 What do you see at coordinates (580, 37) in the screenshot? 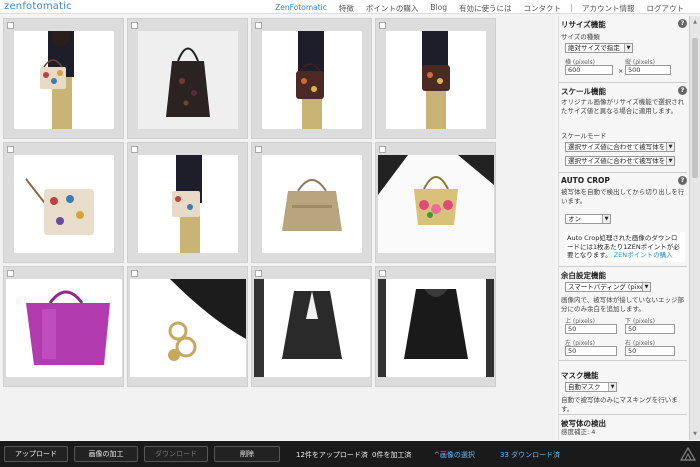
I see `size-type-label: サイズの種類` at bounding box center [580, 37].